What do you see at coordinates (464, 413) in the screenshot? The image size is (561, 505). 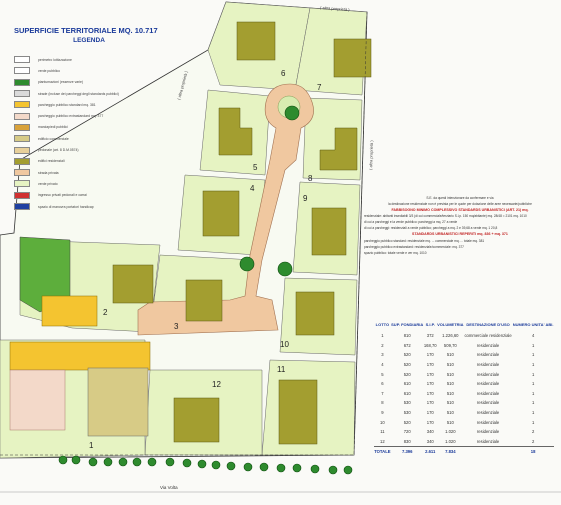 I see `table-row: 9 530 170 510 residenziale 1` at bounding box center [464, 413].